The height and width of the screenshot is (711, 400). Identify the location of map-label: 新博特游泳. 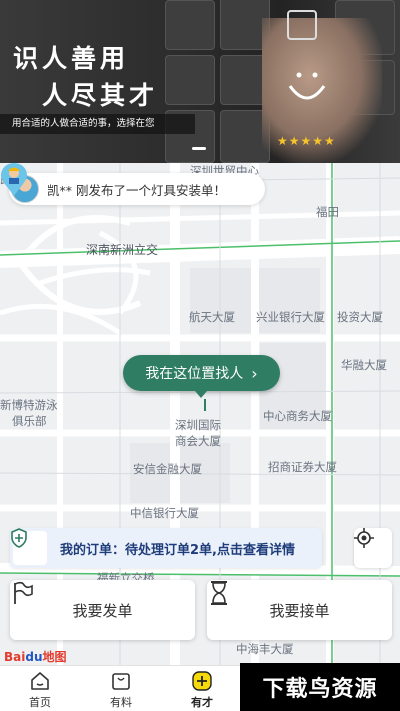
(29, 405).